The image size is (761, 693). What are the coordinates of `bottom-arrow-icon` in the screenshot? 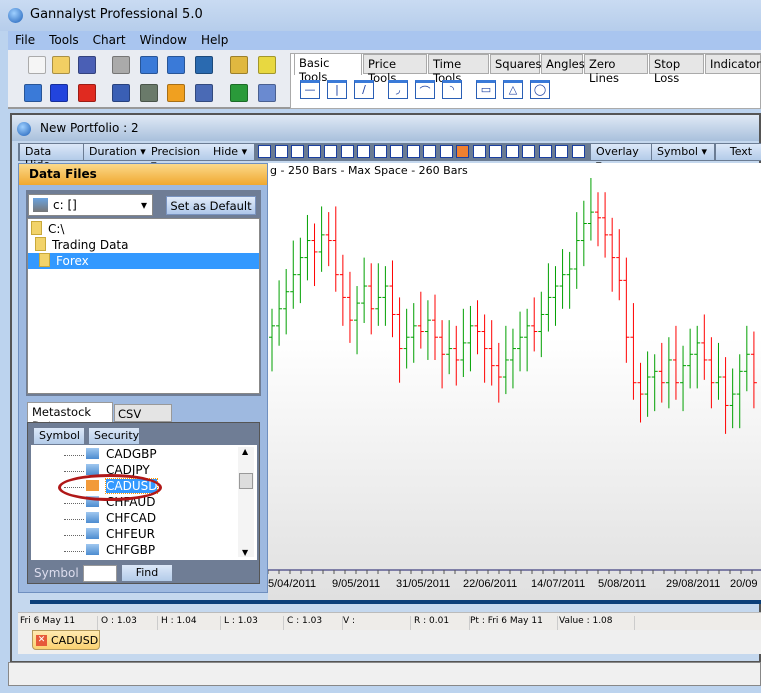 It's located at (314, 151).